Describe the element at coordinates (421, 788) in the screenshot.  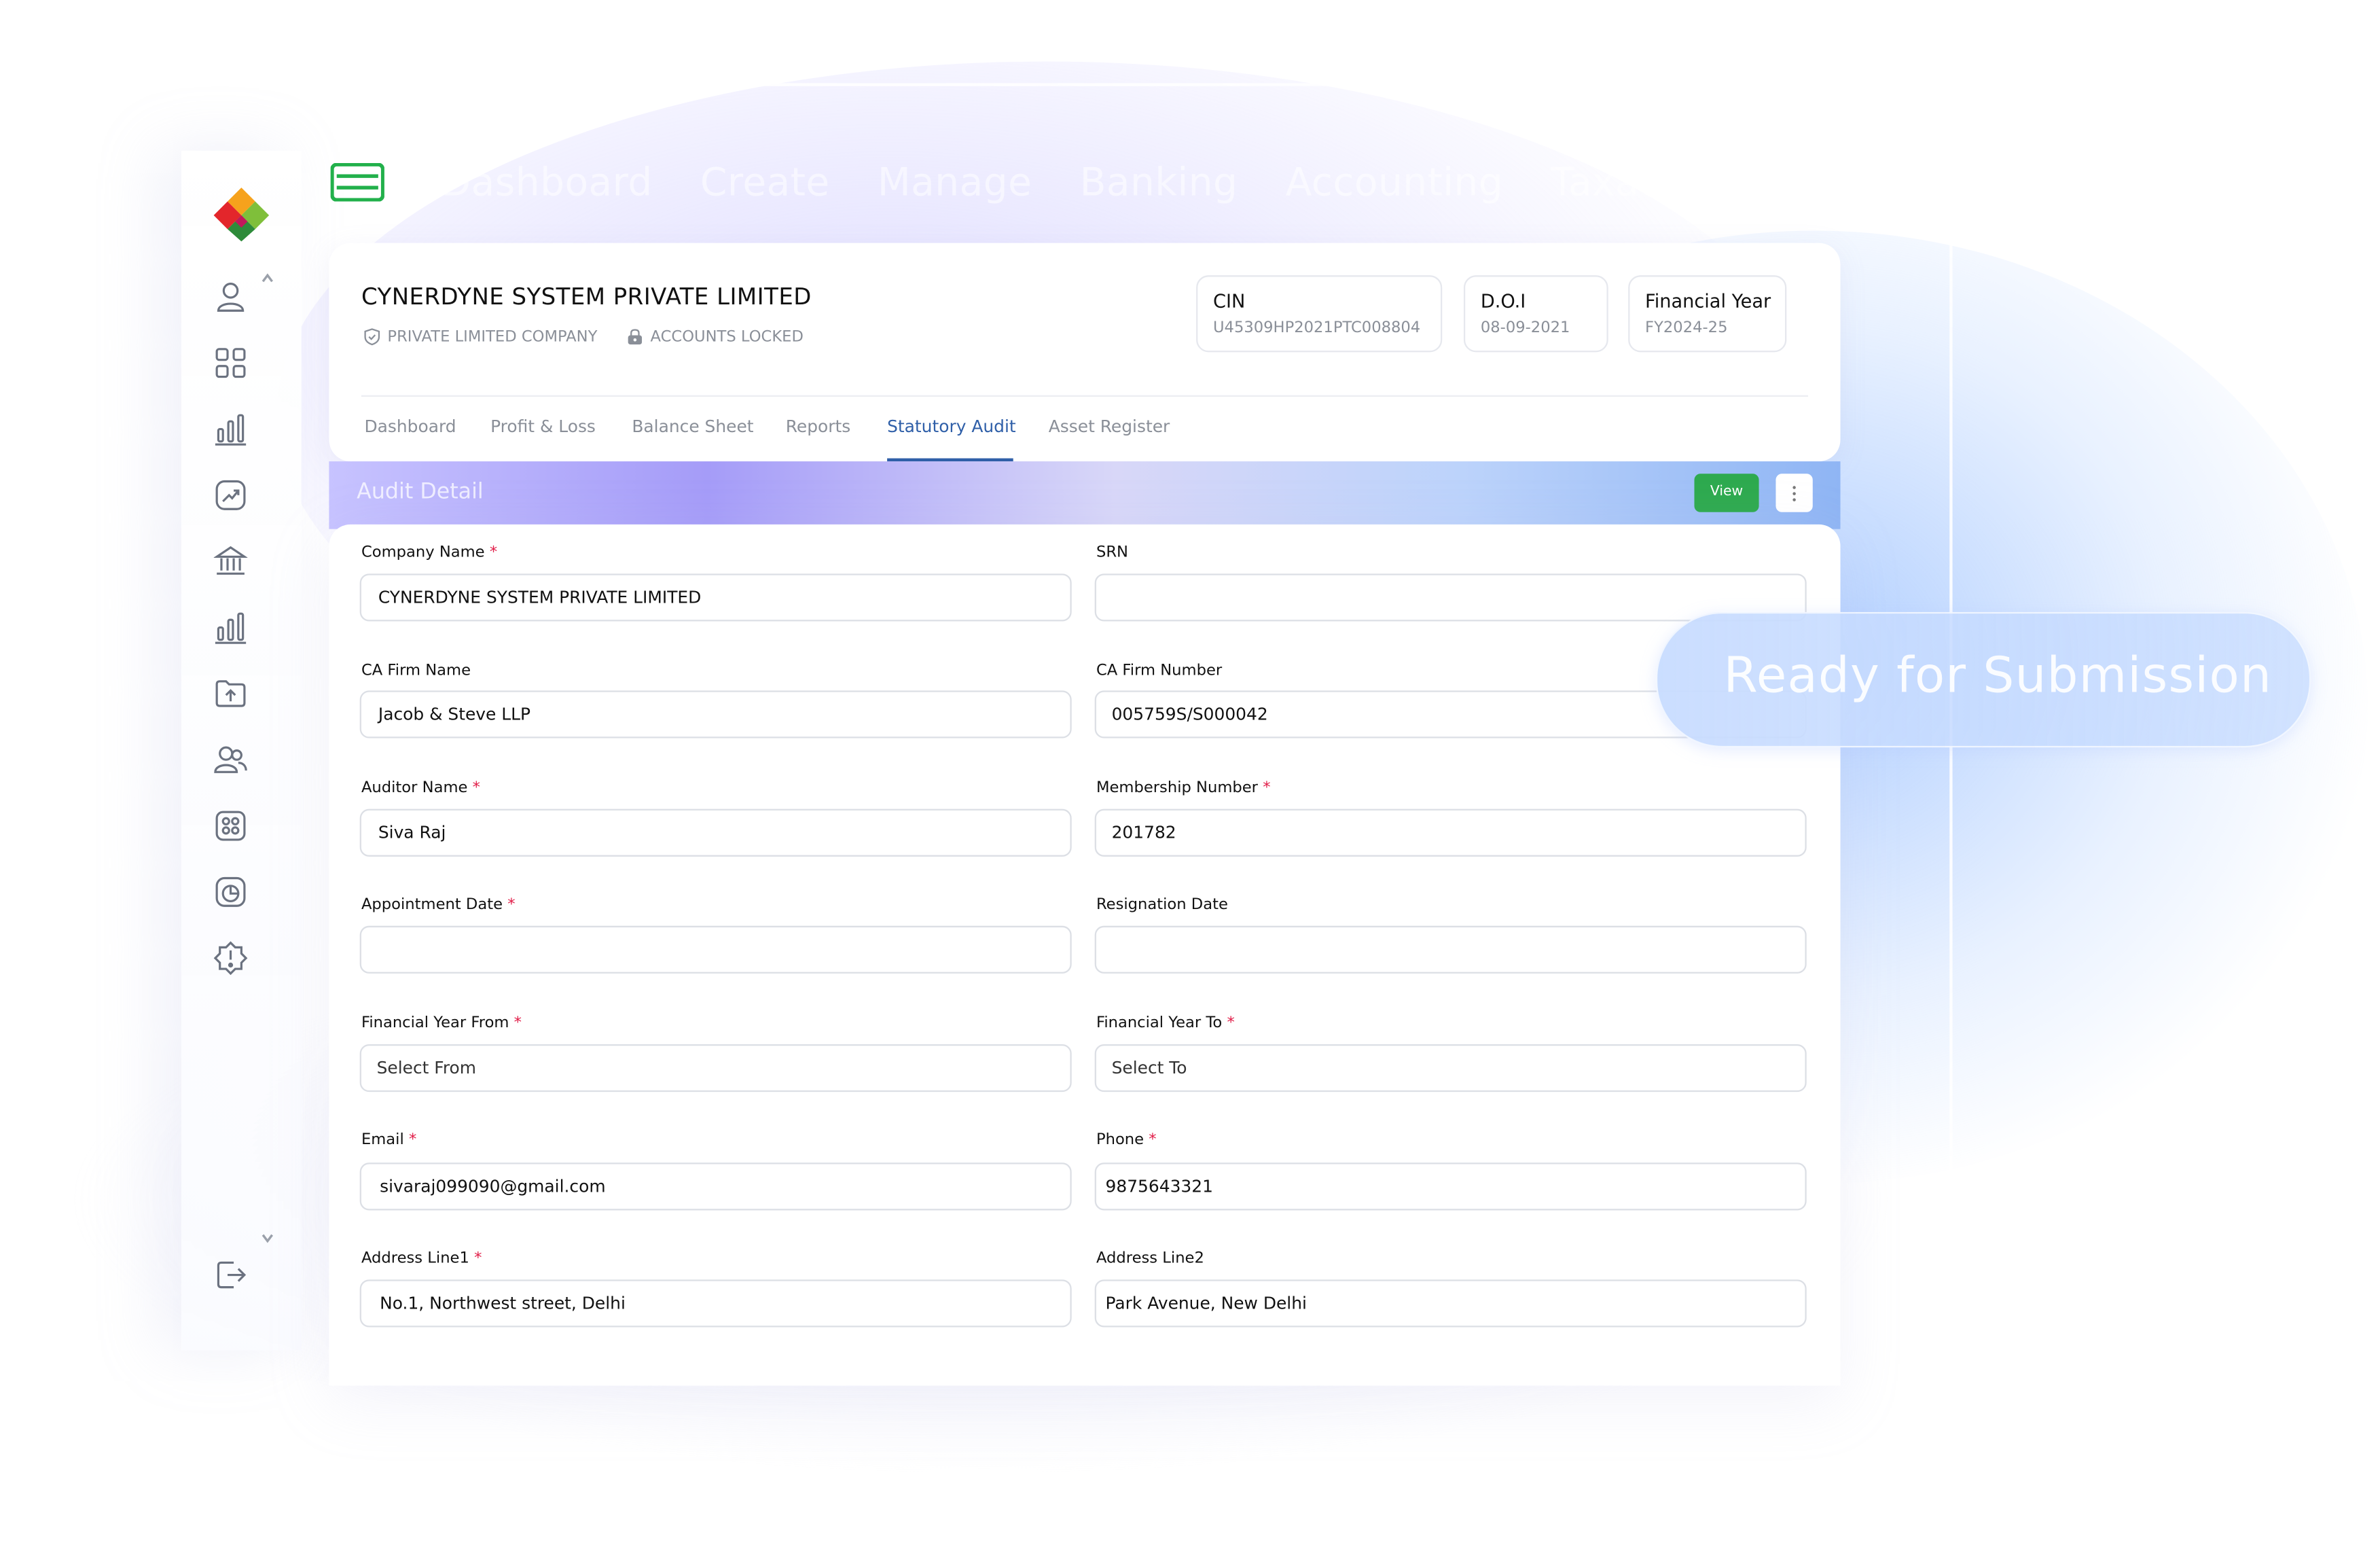
I see `auditor-name-label: Auditor Name *` at that location.